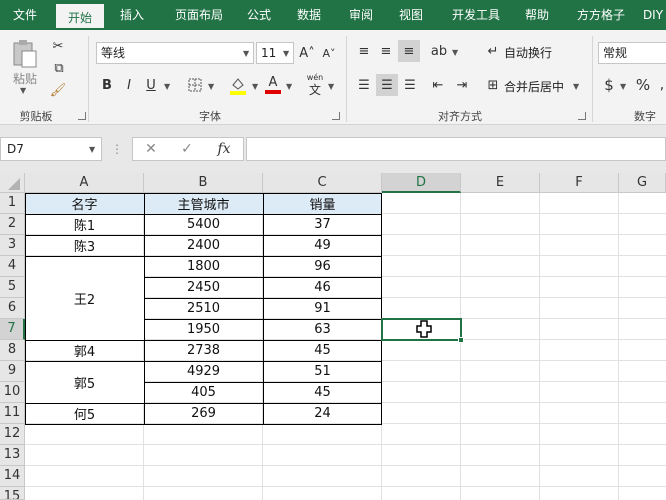  What do you see at coordinates (12, 434) in the screenshot?
I see `row-header: 12` at bounding box center [12, 434].